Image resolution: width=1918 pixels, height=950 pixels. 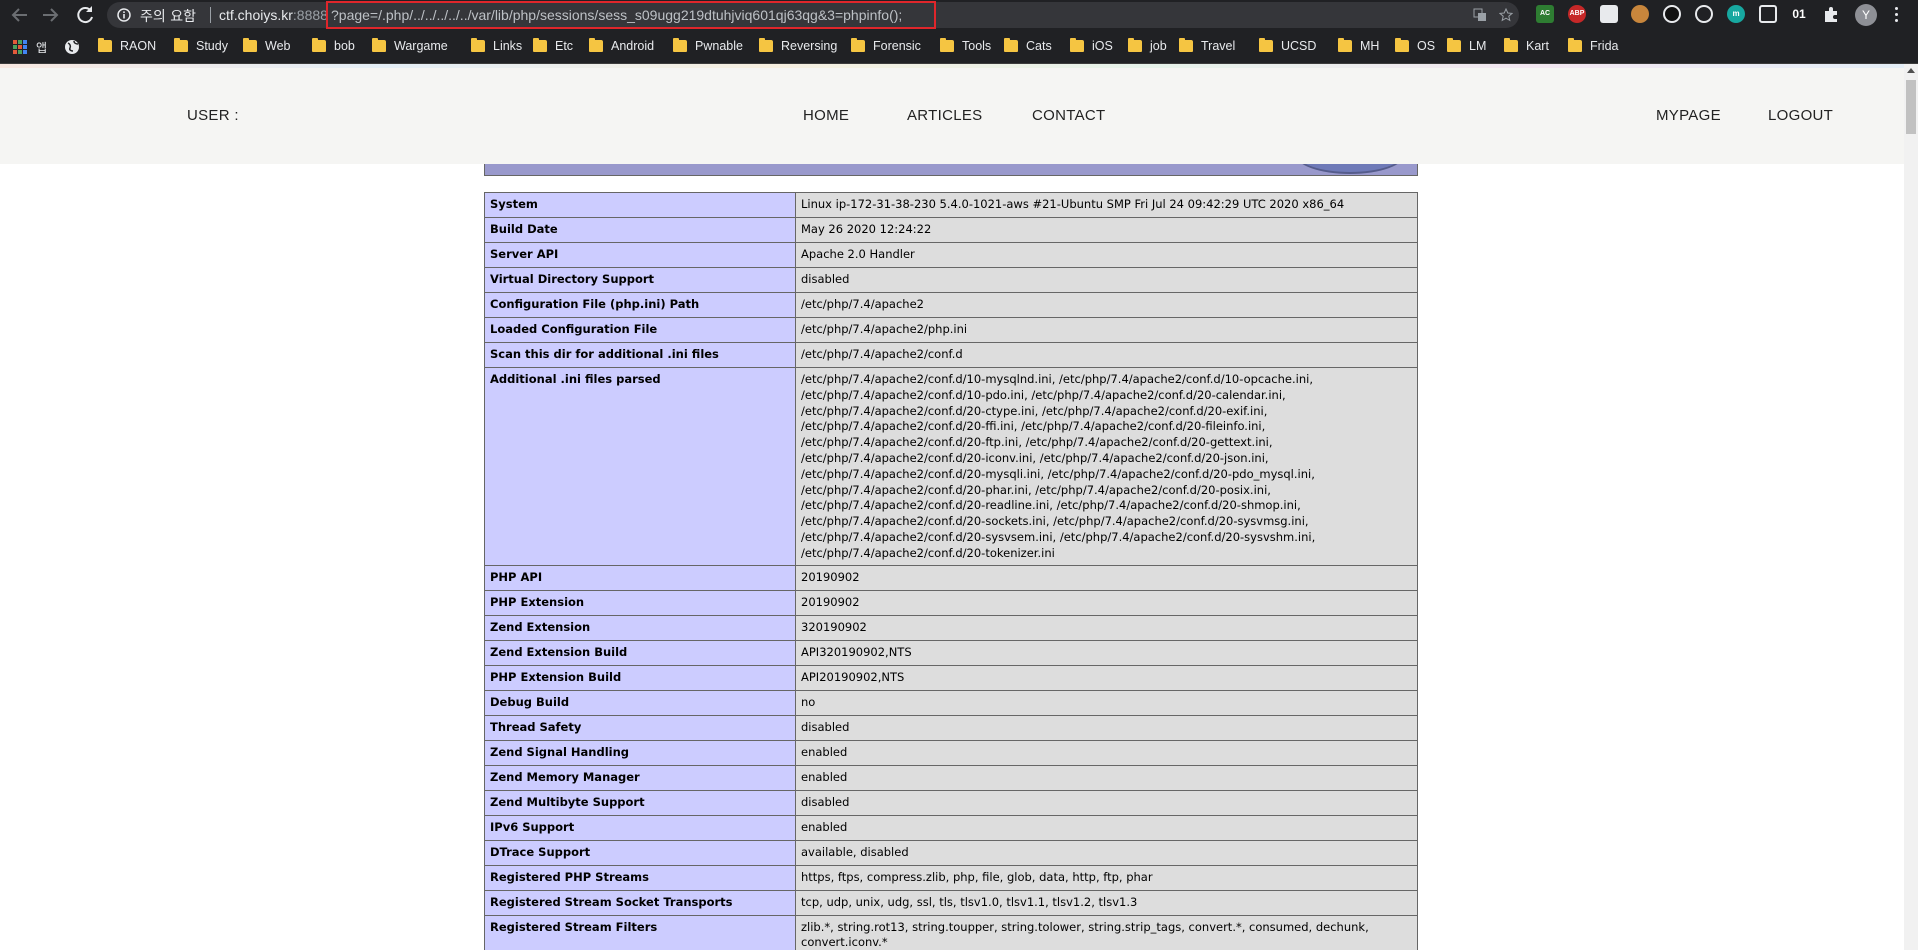 I want to click on ext-ac-icon: AC, so click(x=1545, y=14).